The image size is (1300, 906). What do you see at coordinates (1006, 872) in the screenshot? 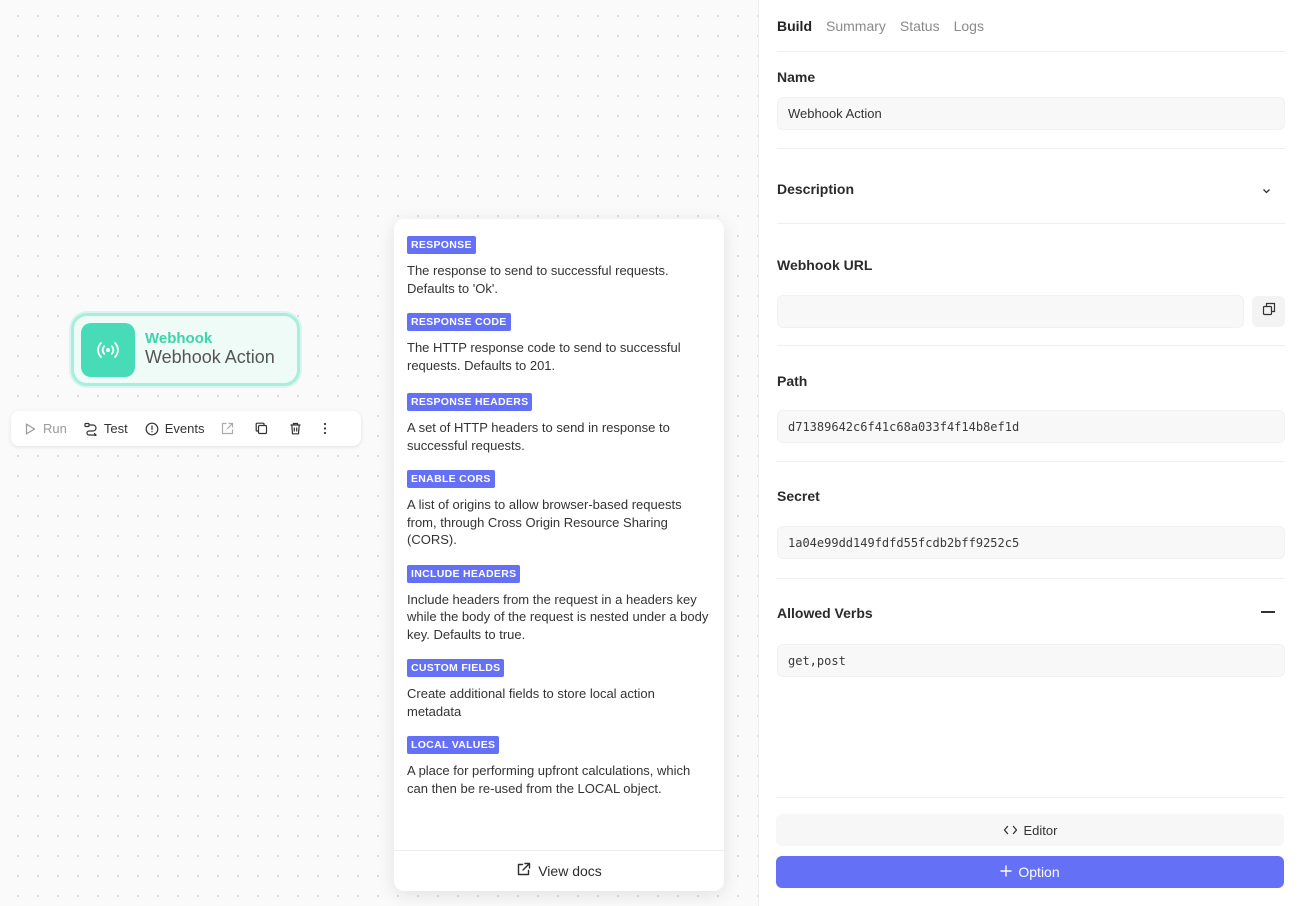
I see `plus-icon` at bounding box center [1006, 872].